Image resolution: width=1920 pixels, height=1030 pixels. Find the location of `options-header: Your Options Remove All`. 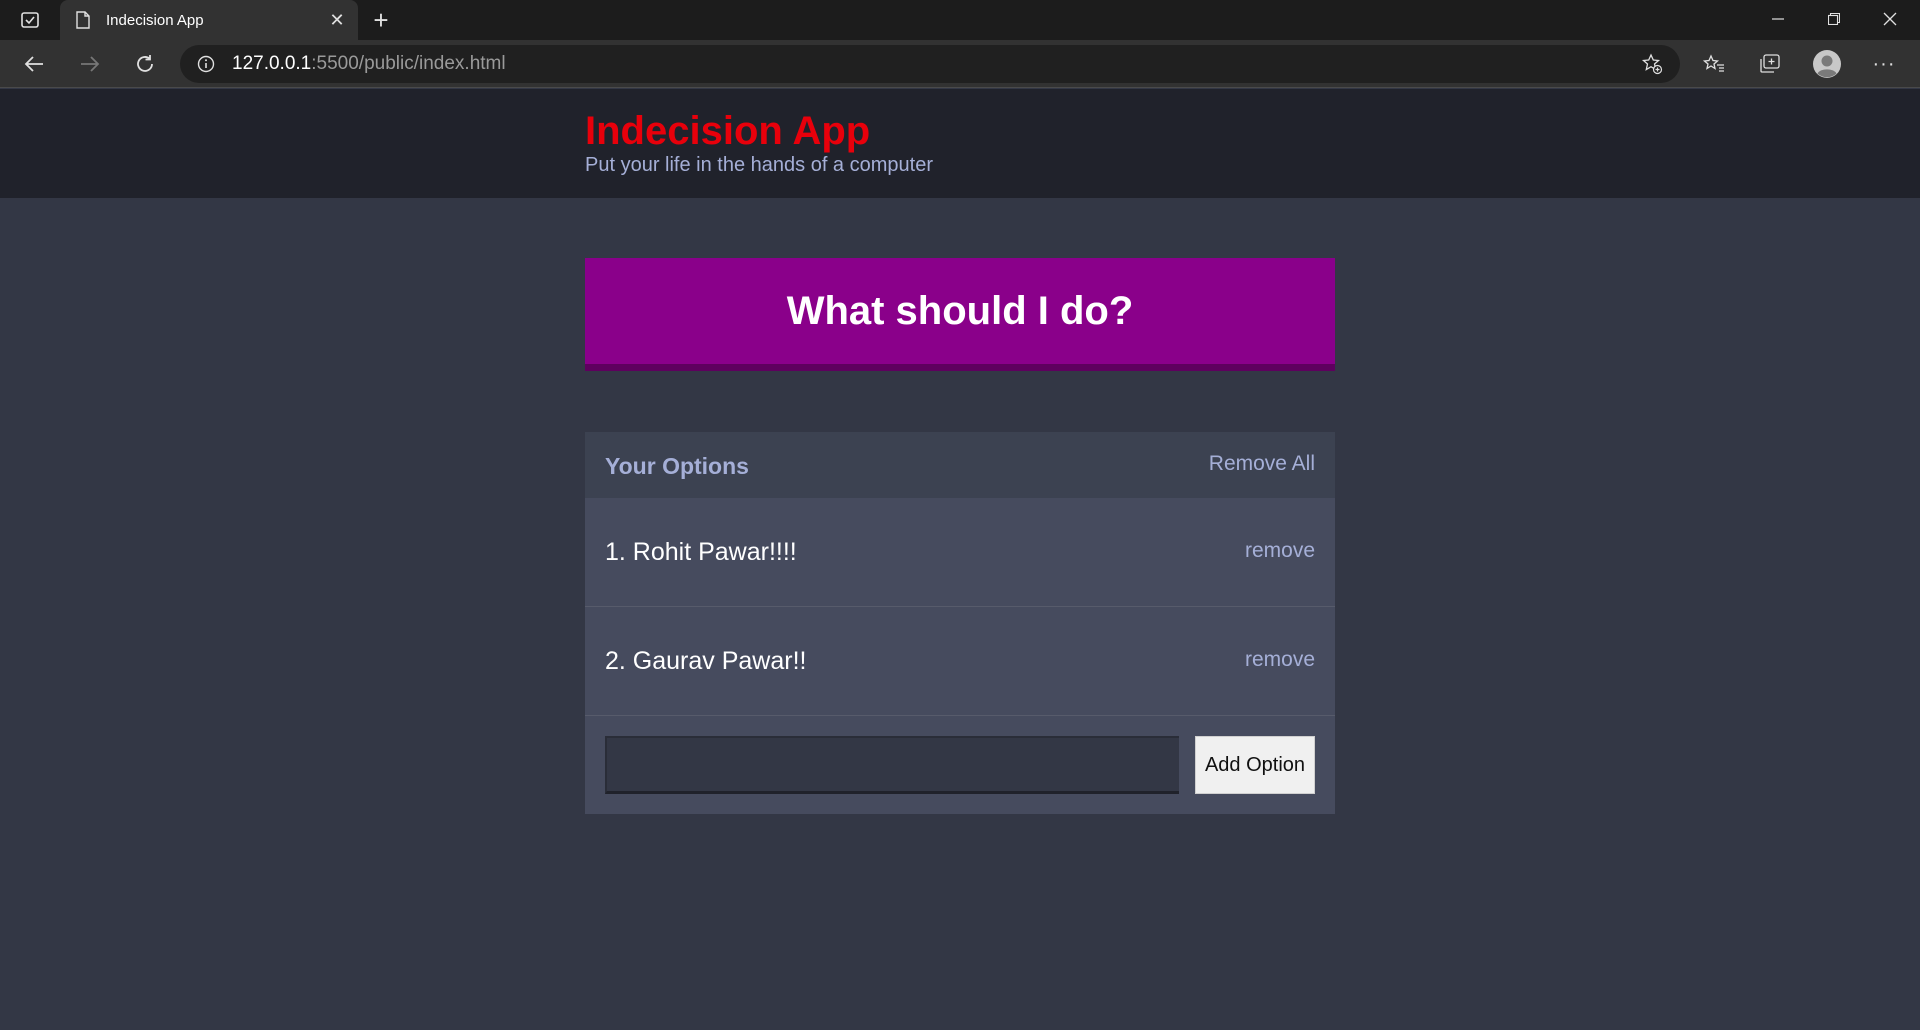

options-header: Your Options Remove All is located at coordinates (960, 465).